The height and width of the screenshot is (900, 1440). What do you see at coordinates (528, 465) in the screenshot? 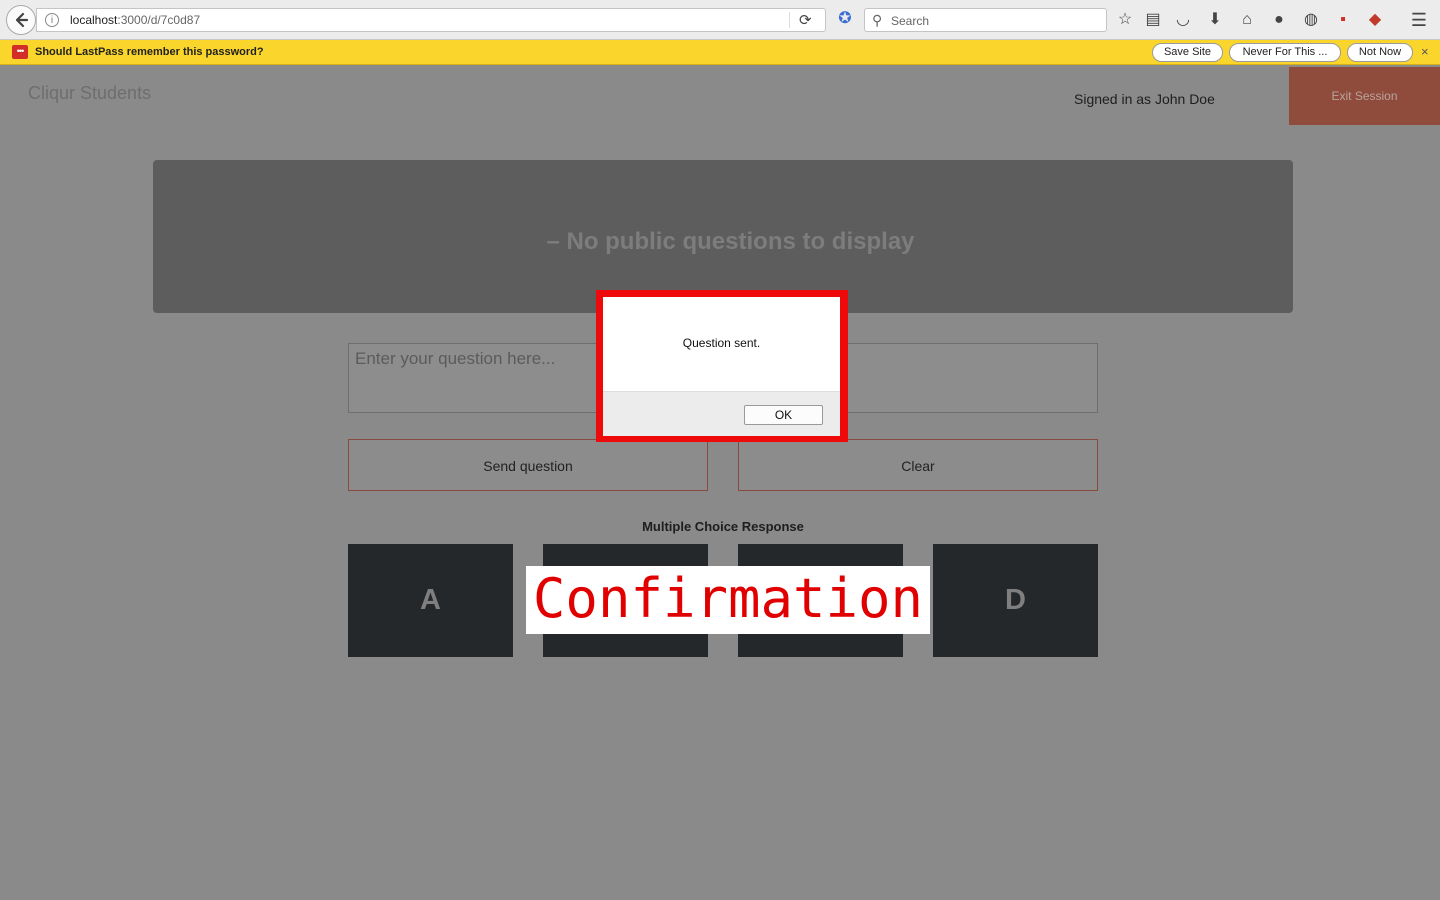
I see `send-question-button: Send question` at bounding box center [528, 465].